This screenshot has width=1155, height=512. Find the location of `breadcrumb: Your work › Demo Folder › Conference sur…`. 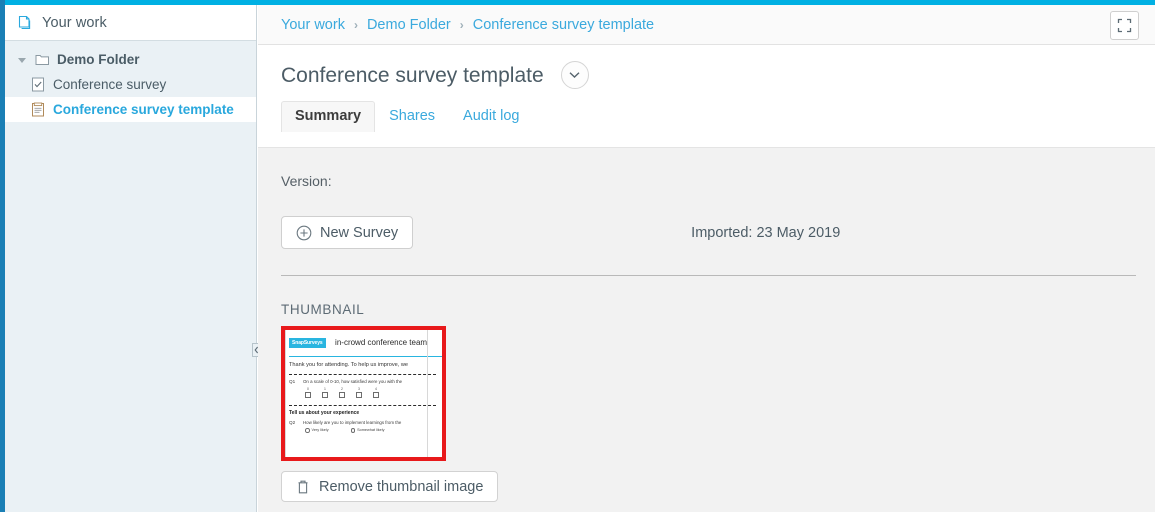

breadcrumb: Your work › Demo Folder › Conference sur… is located at coordinates (706, 25).